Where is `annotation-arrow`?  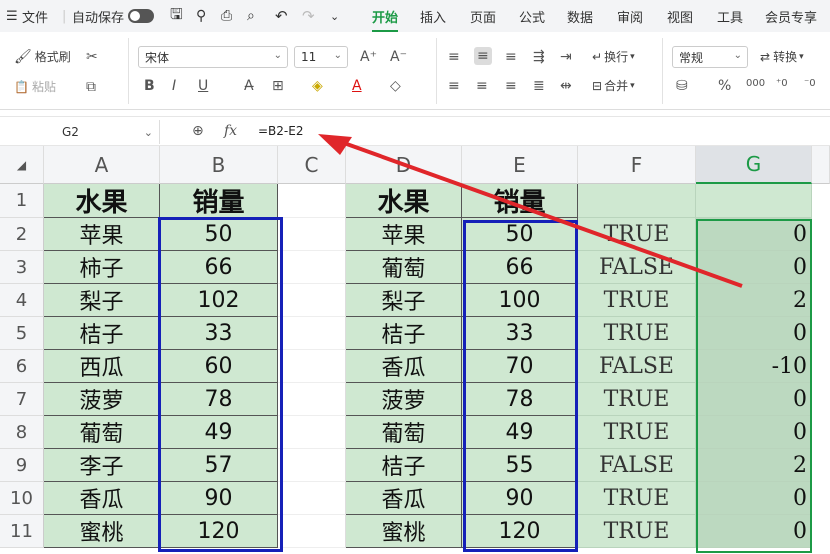 annotation-arrow is located at coordinates (530, 211).